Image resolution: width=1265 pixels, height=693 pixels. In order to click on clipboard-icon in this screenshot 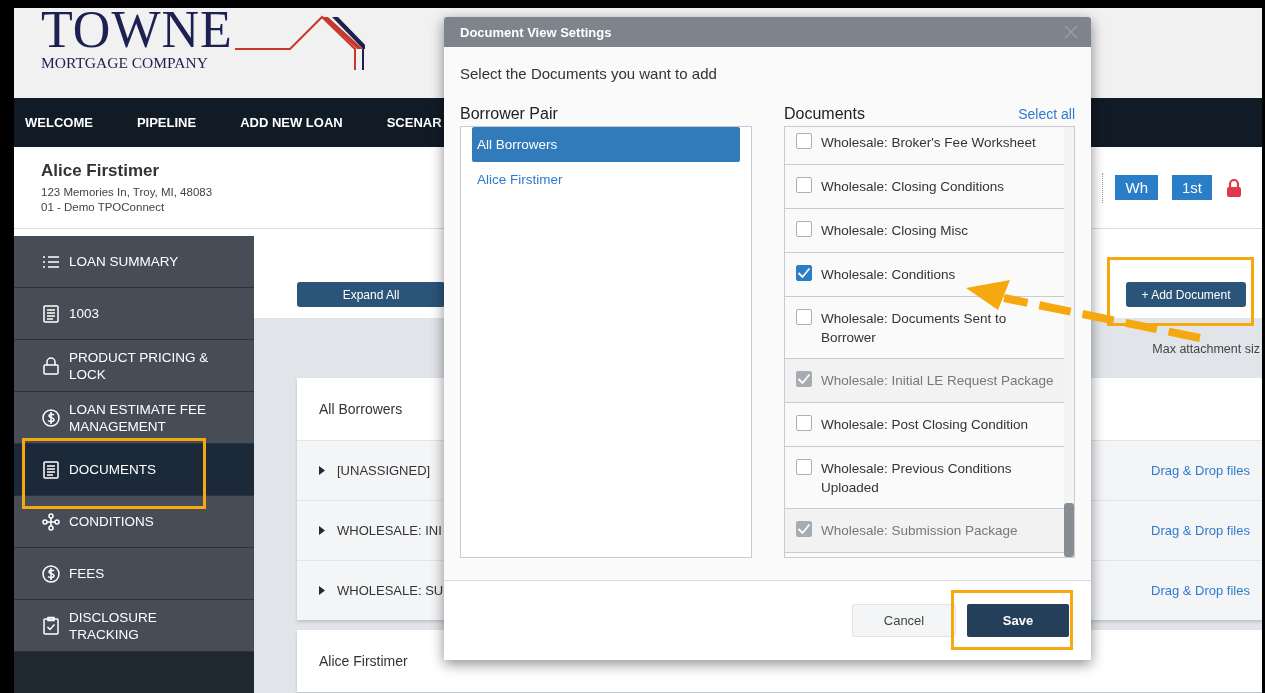, I will do `click(51, 625)`.